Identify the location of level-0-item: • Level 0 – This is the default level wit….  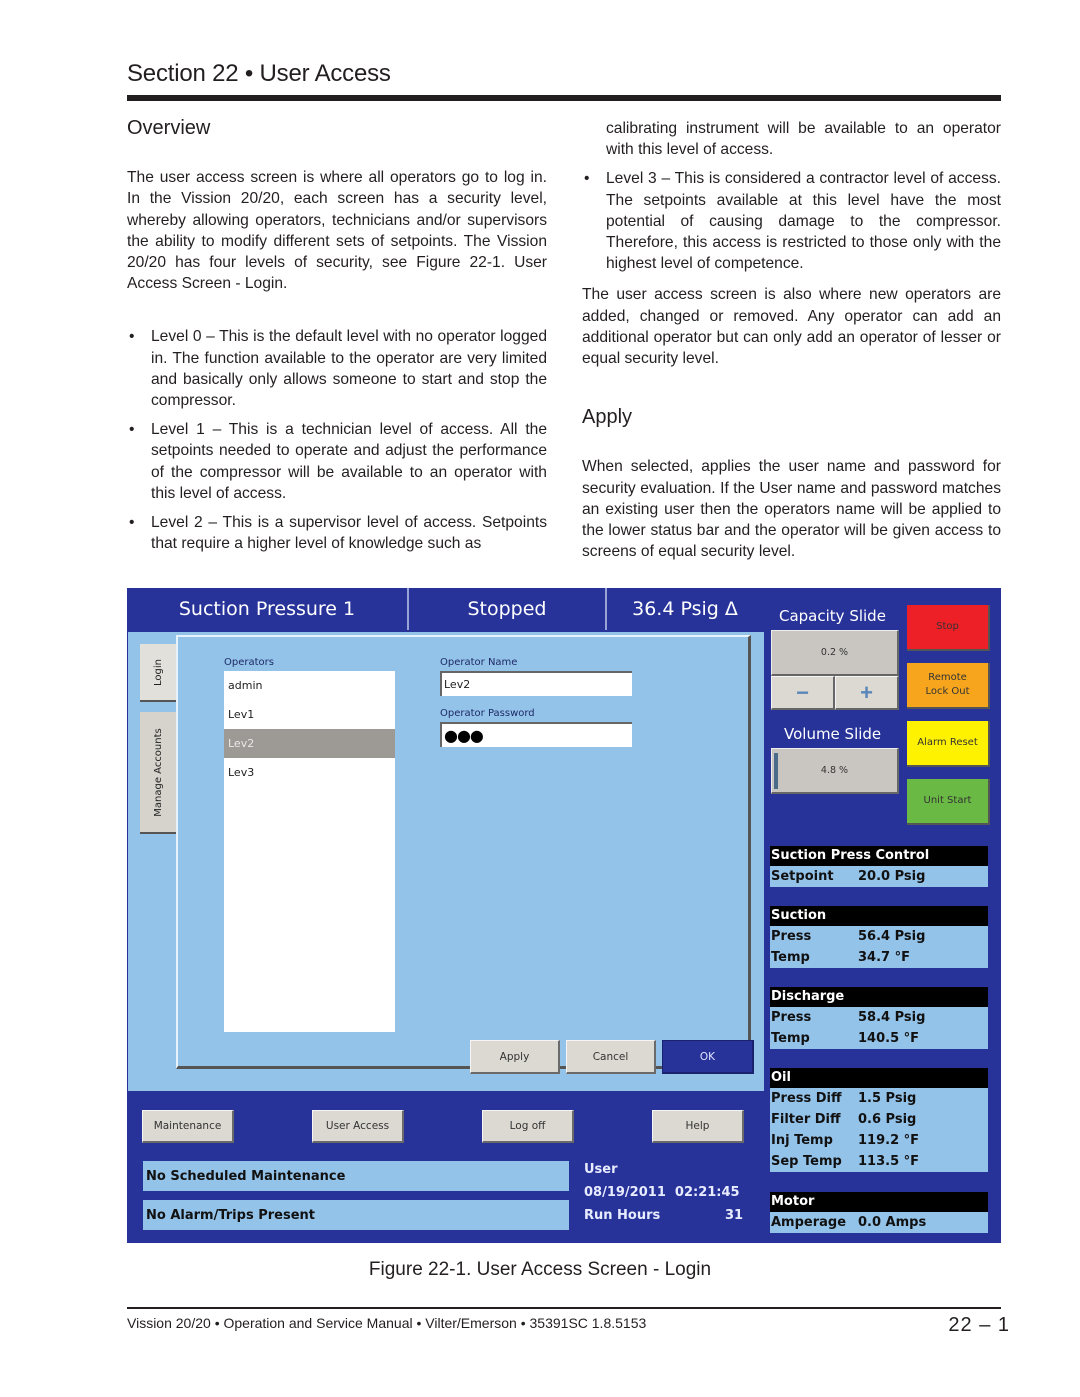
(338, 369).